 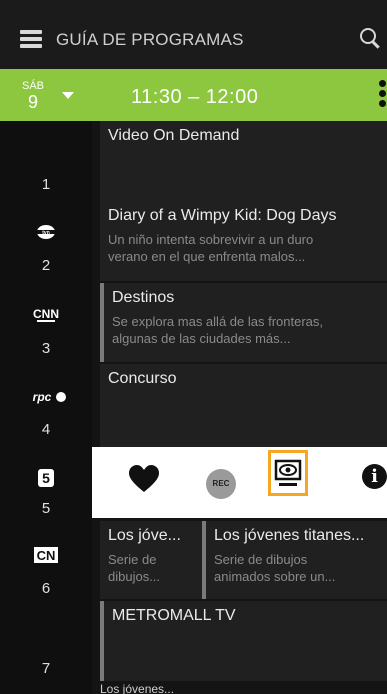 I want to click on cartoon-network-logo-icon: CN, so click(x=46, y=555).